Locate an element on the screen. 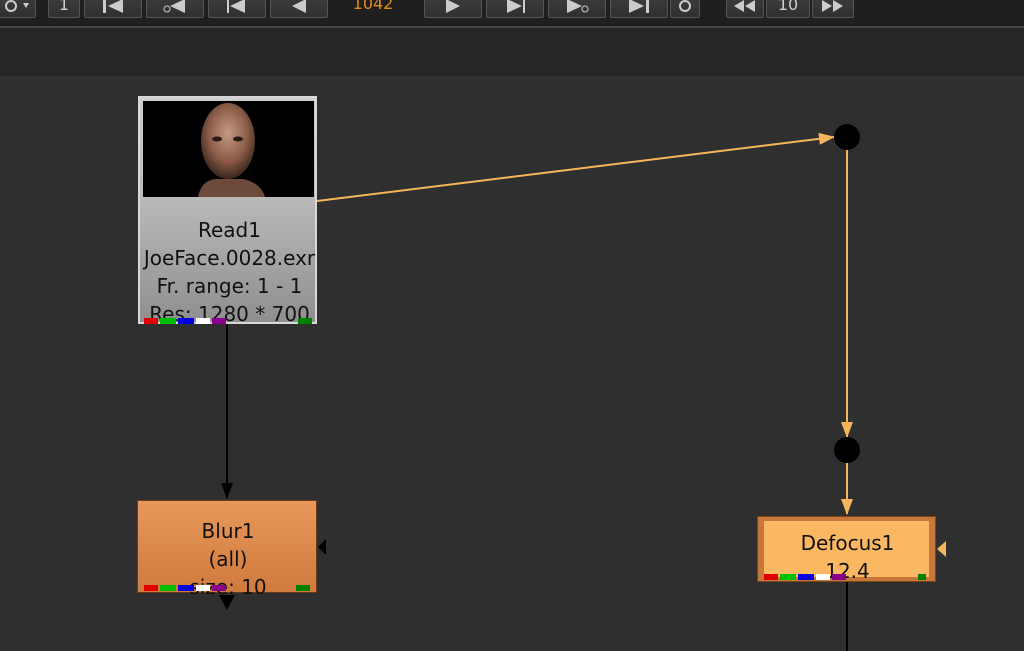  dot-node-bottom is located at coordinates (847, 450).